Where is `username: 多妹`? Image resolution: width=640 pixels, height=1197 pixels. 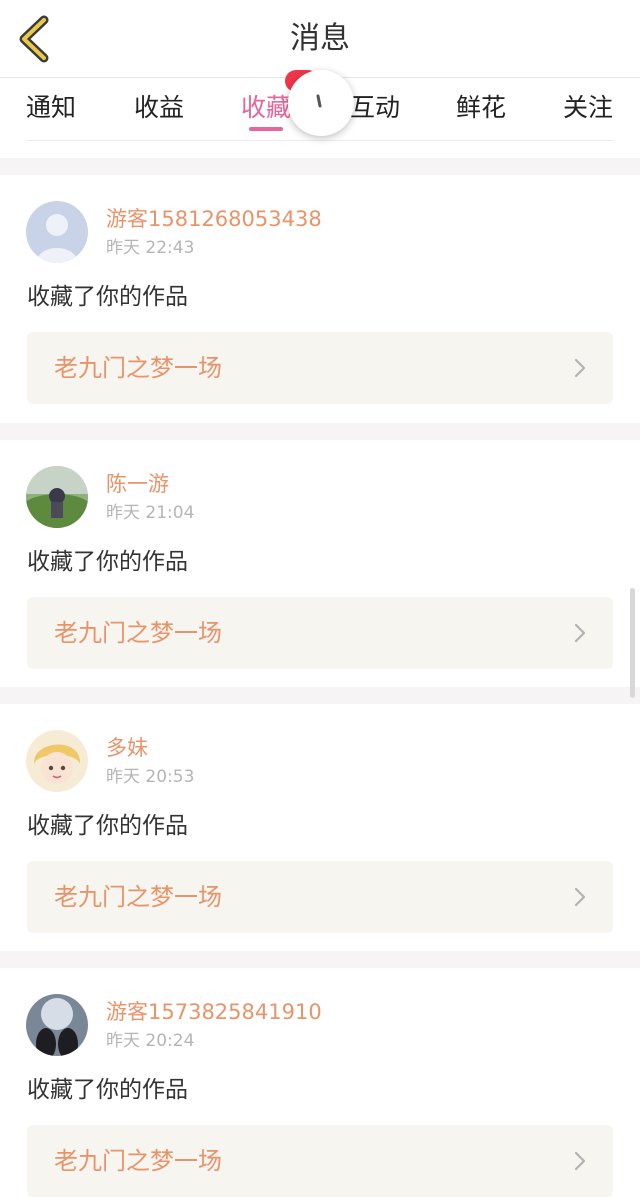 username: 多妹 is located at coordinates (127, 748).